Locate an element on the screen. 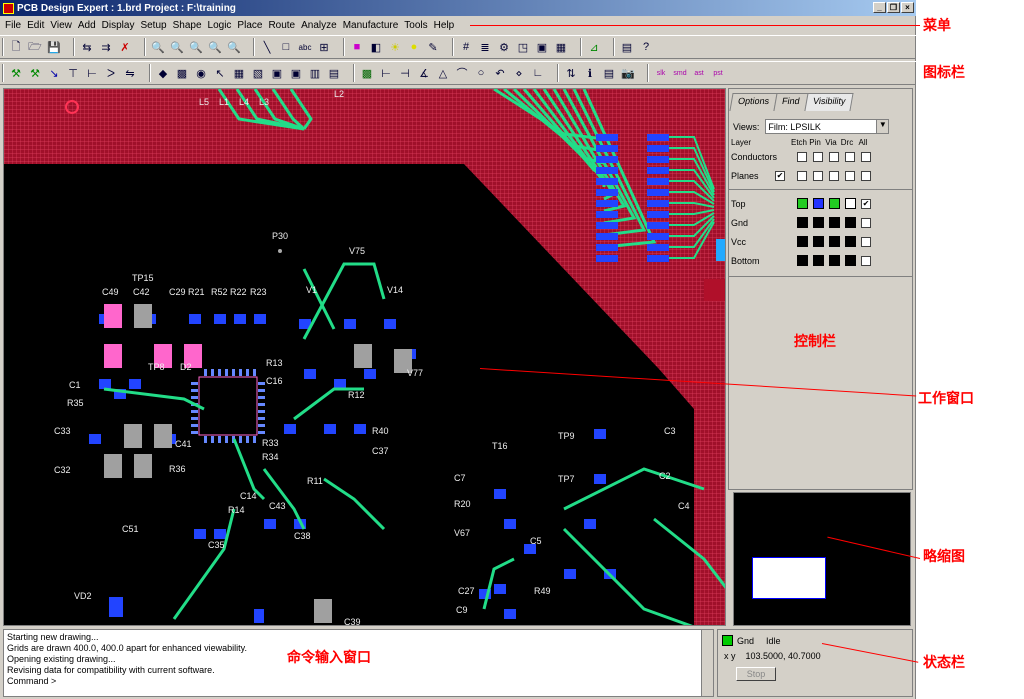 This screenshot has height=699, width=1024. add-connect-icon: ⚒ is located at coordinates (16, 73).